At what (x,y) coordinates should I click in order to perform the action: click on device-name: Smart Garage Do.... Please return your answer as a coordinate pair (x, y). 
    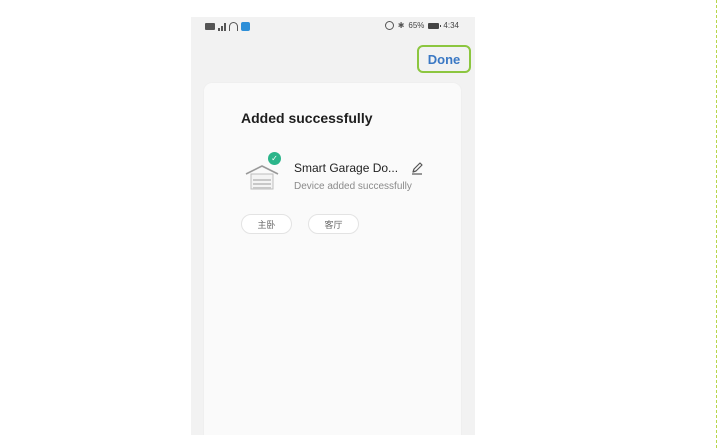
    Looking at the image, I should click on (346, 168).